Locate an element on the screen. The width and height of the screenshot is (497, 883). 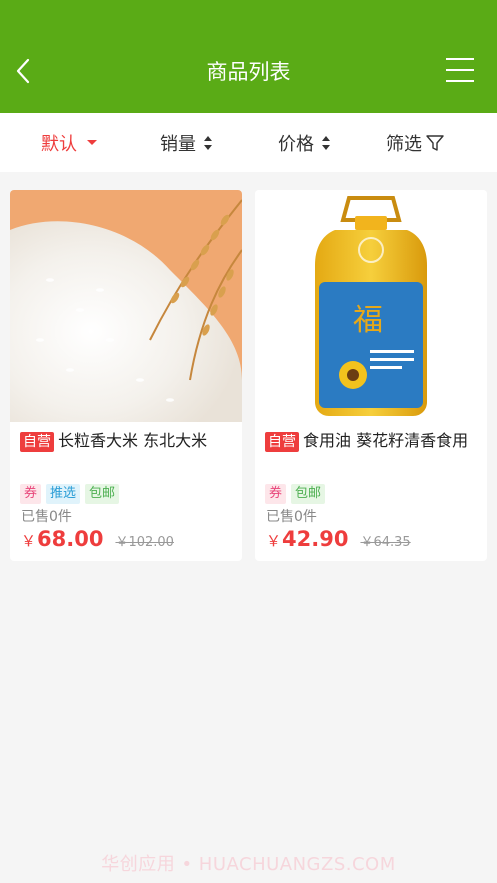
original-price: ￥102.00 is located at coordinates (144, 542).